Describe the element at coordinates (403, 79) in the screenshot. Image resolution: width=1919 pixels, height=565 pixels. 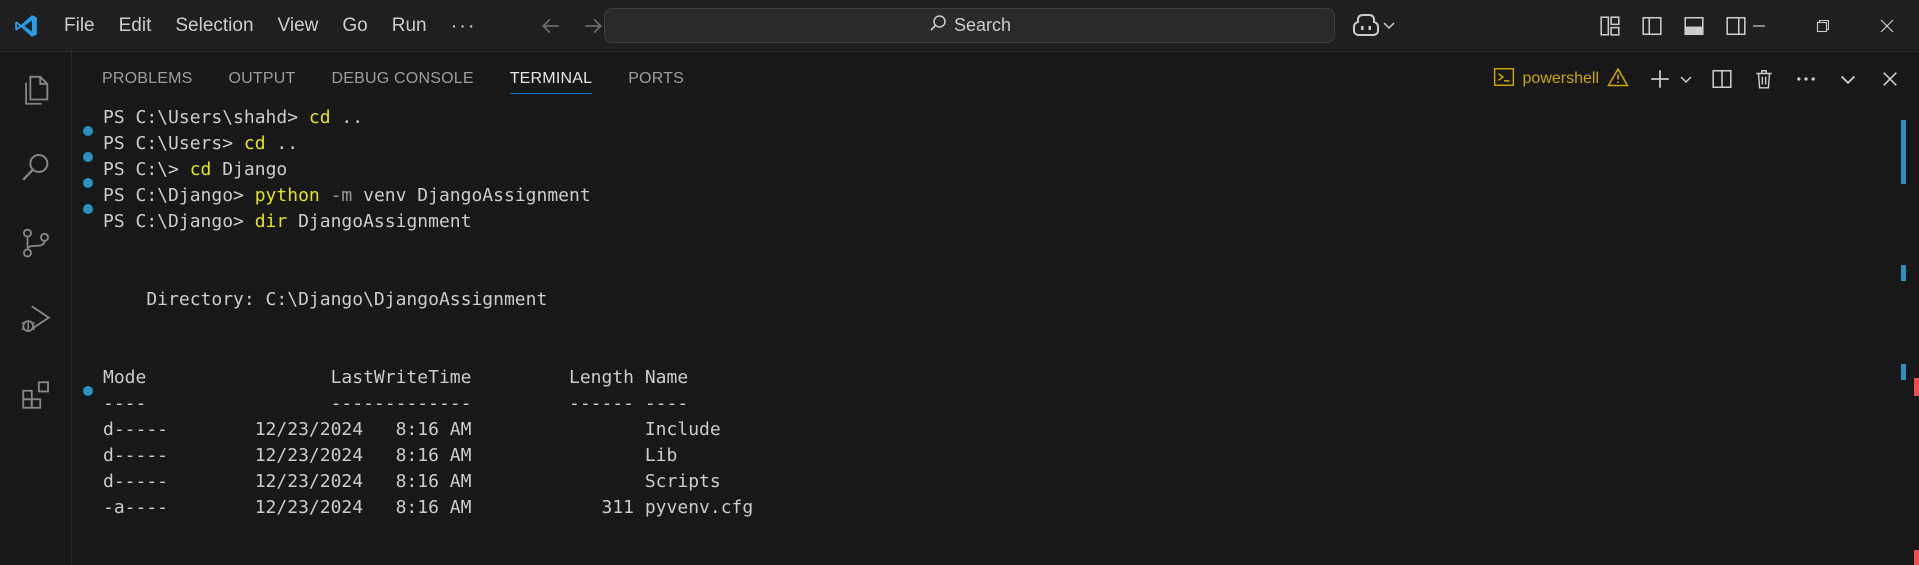
I see `tab-debug-console: DEBUG CONSOLE` at that location.